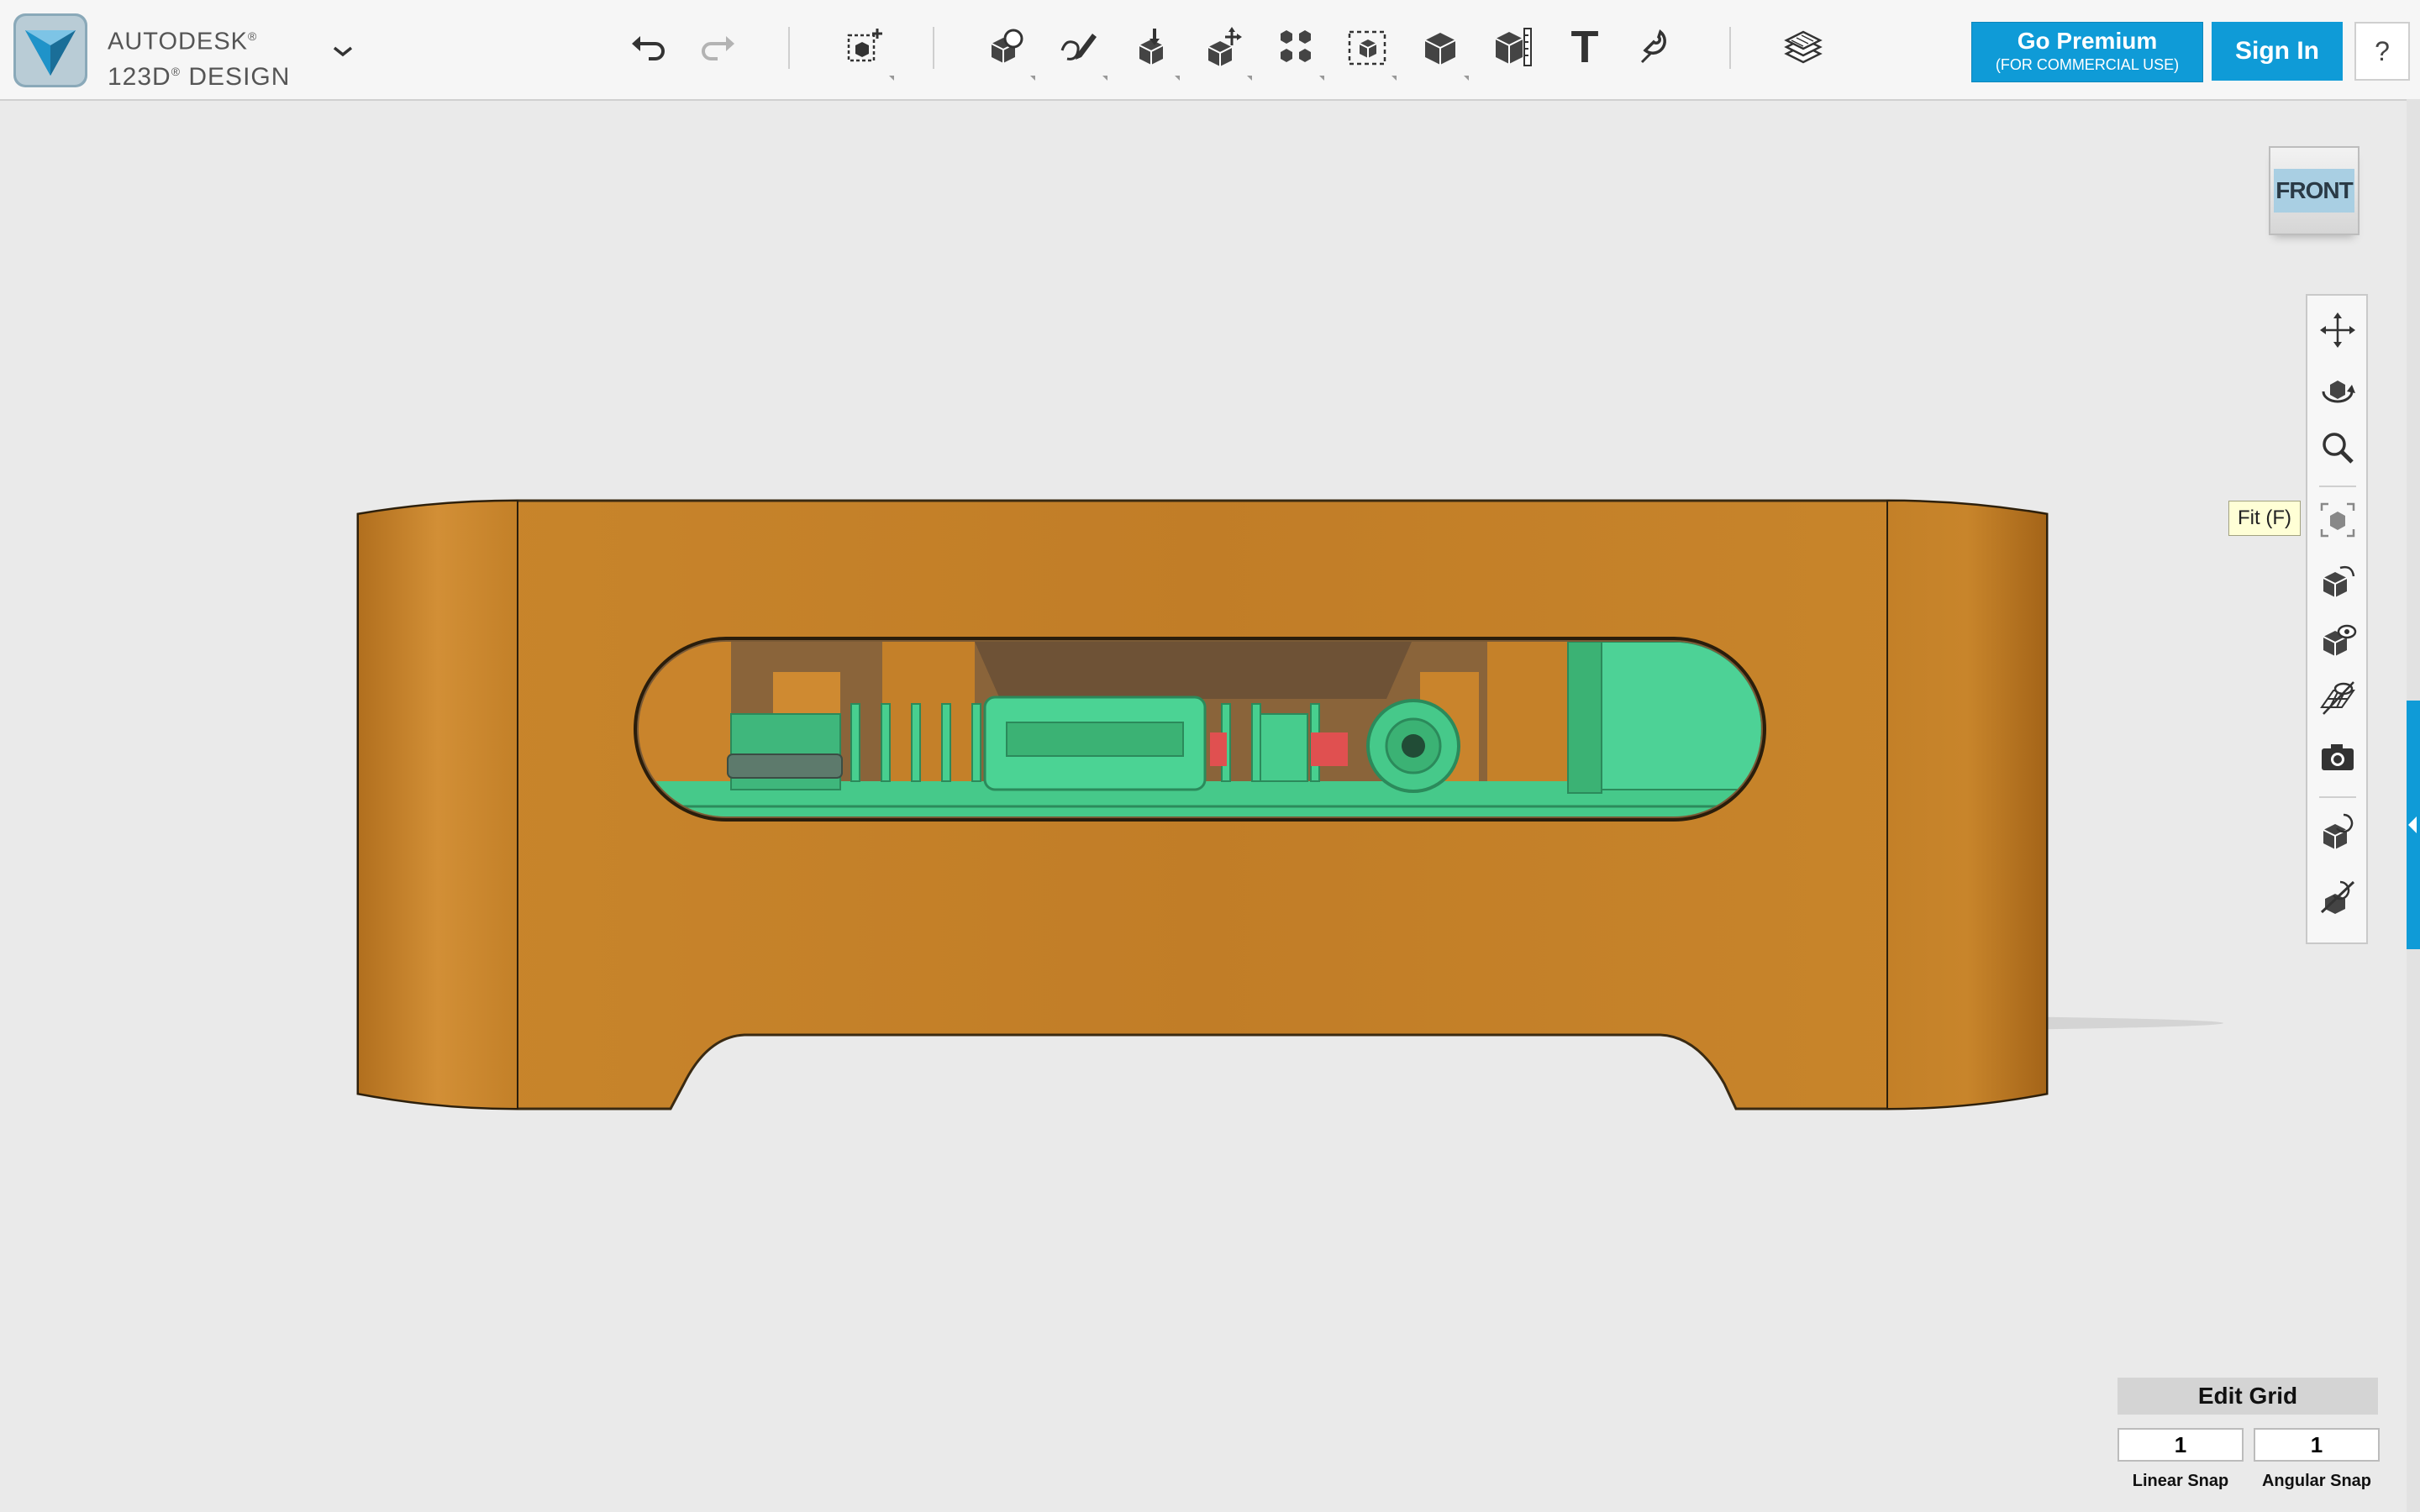  I want to click on app-brand: AUTODESK® 123D® DESIGN, so click(199, 57).